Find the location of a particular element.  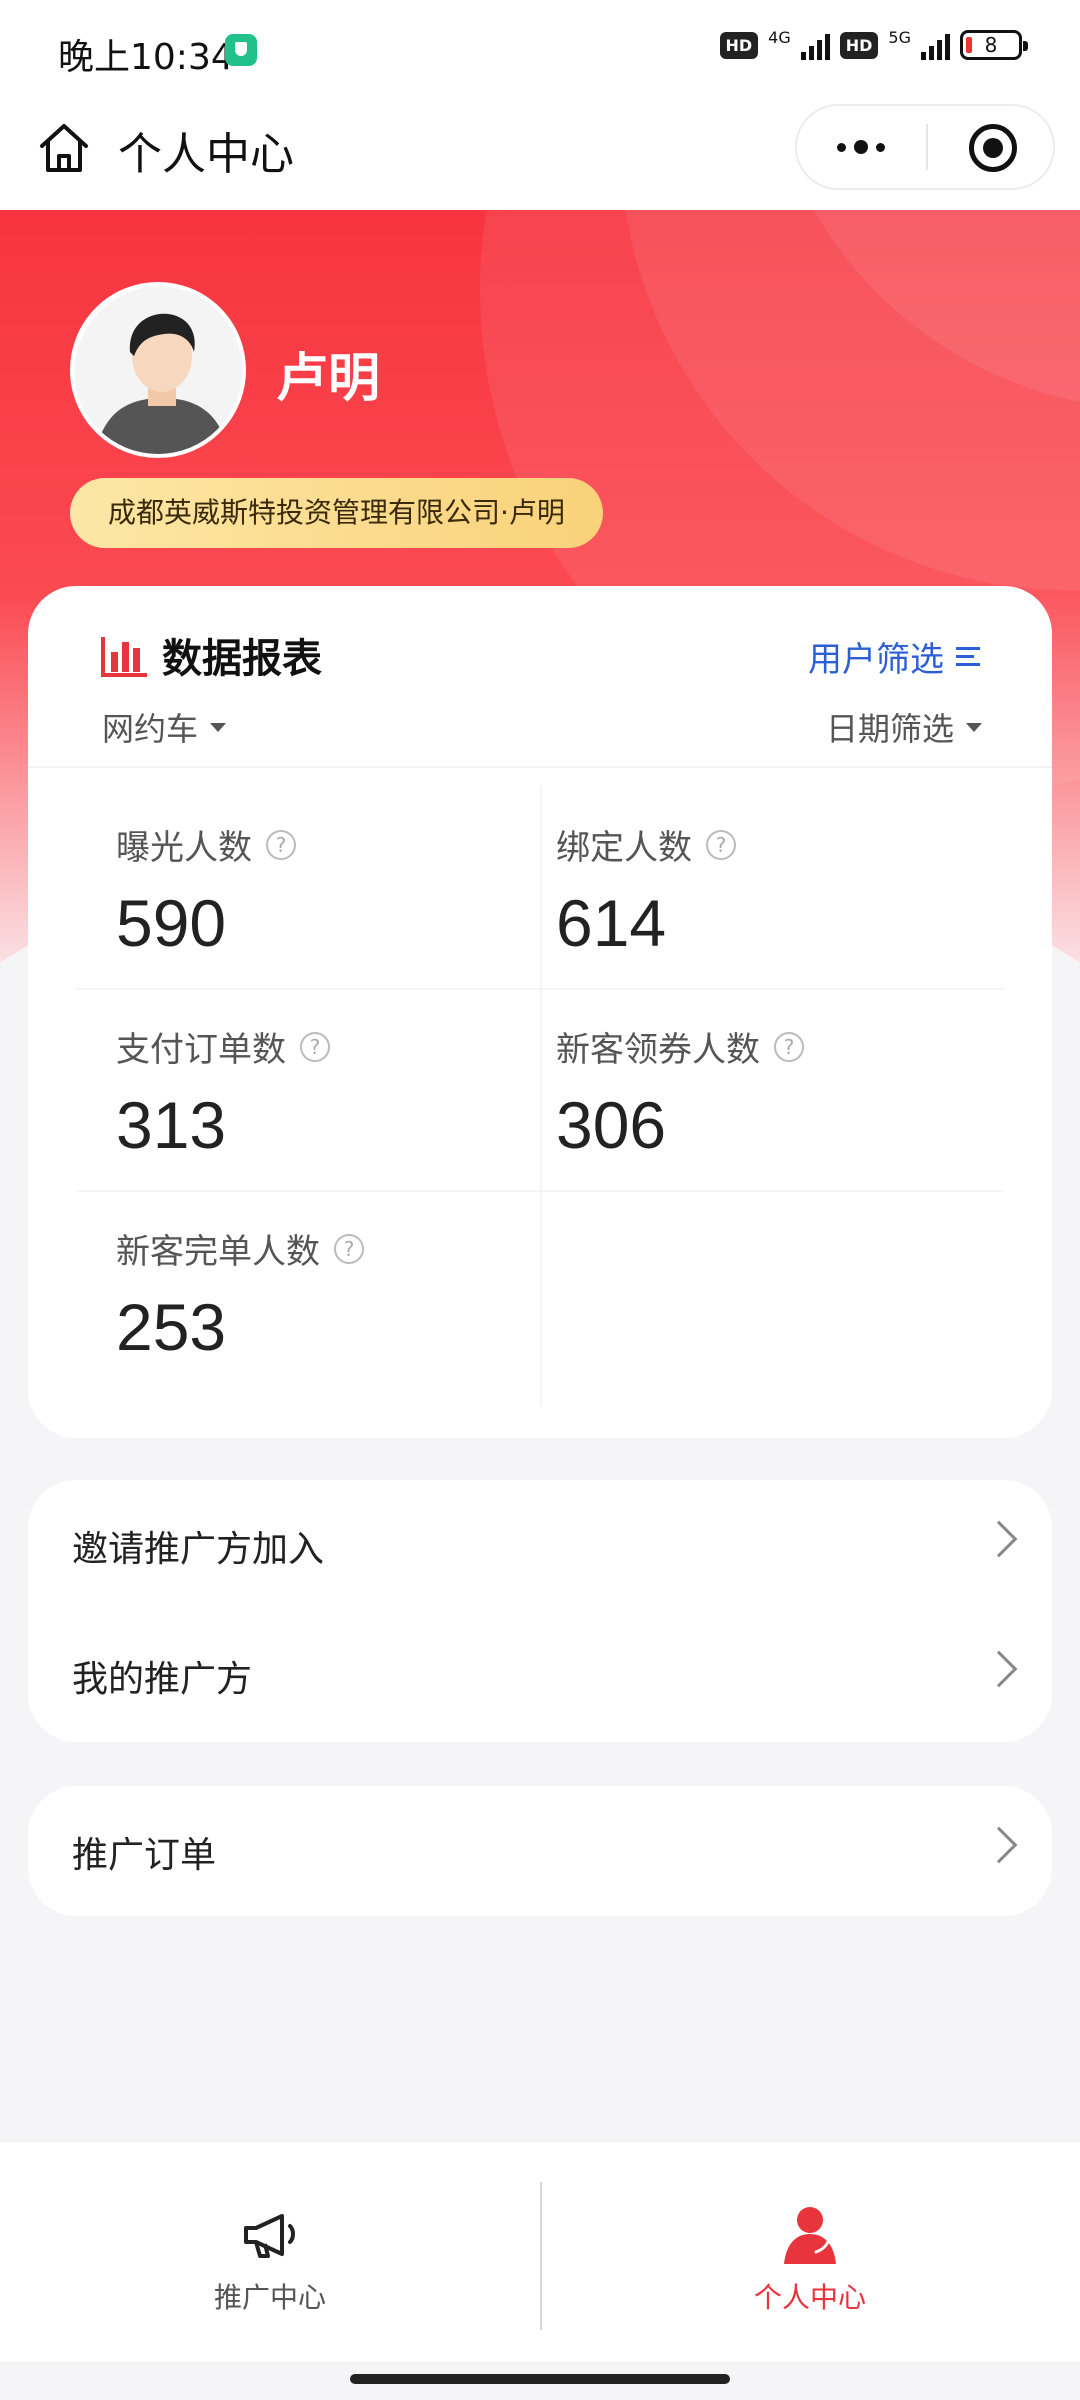

menu-label: 邀请推广方加入 is located at coordinates (198, 1549).